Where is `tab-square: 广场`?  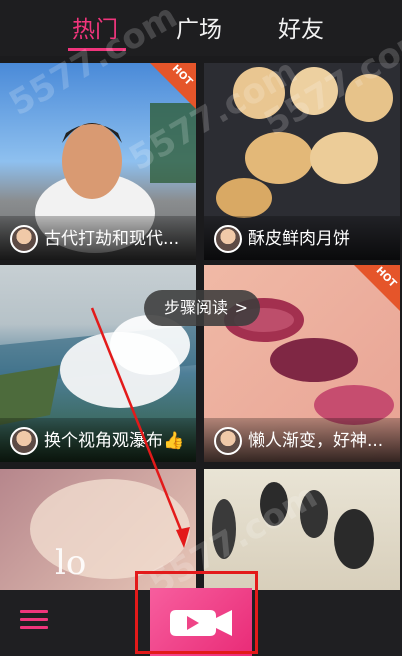
tab-square: 广场 is located at coordinates (199, 27).